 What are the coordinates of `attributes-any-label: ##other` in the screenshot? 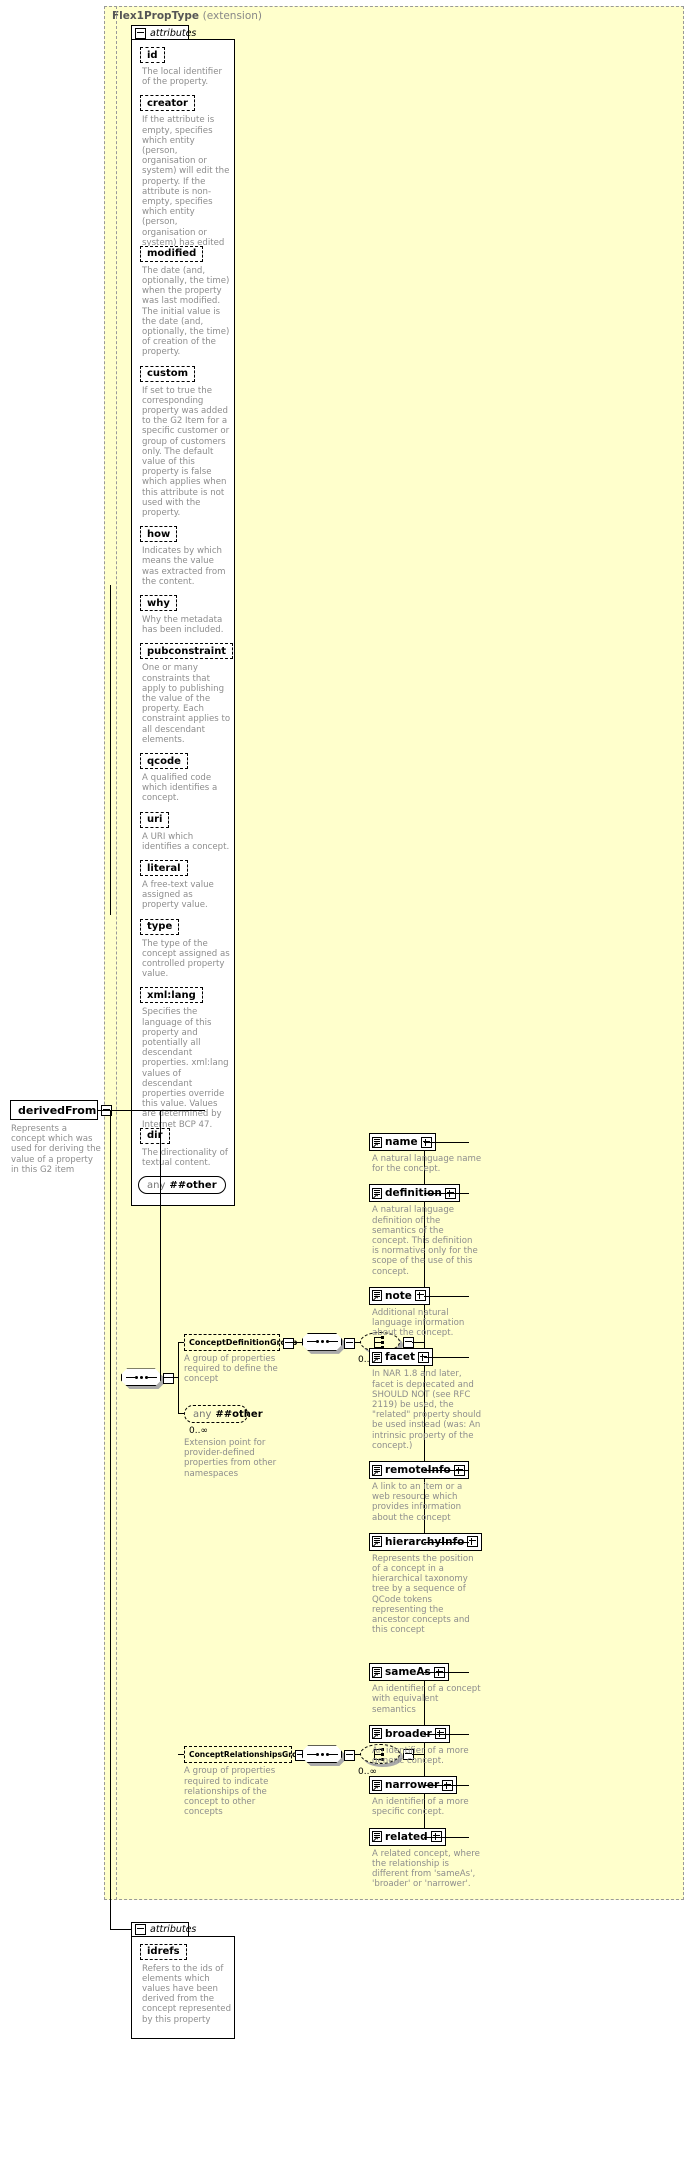 It's located at (193, 1185).